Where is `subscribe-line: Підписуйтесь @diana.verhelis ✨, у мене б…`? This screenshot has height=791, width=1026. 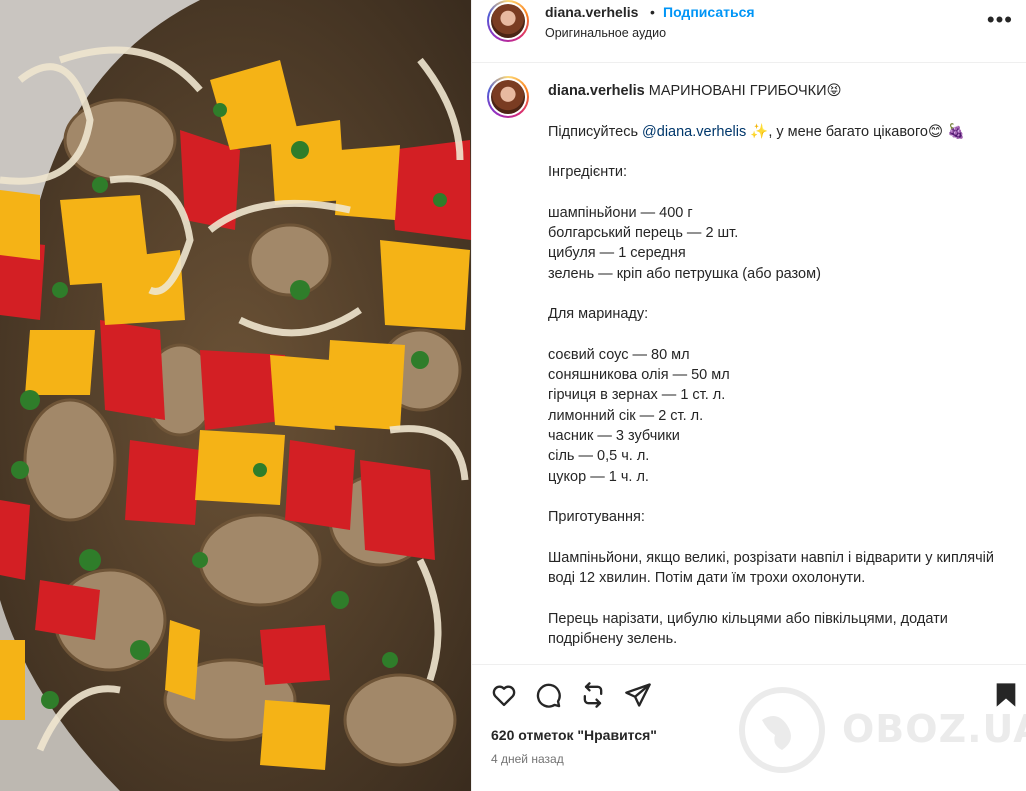
subscribe-line: Підписуйтесь @diana.verhelis ✨, у мене б… is located at coordinates (757, 131).